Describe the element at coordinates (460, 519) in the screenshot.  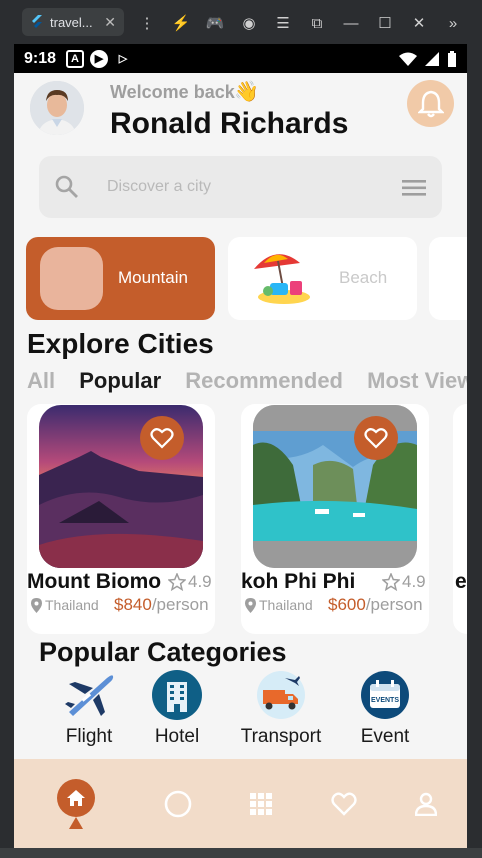
I see `city-card-partial: e` at that location.